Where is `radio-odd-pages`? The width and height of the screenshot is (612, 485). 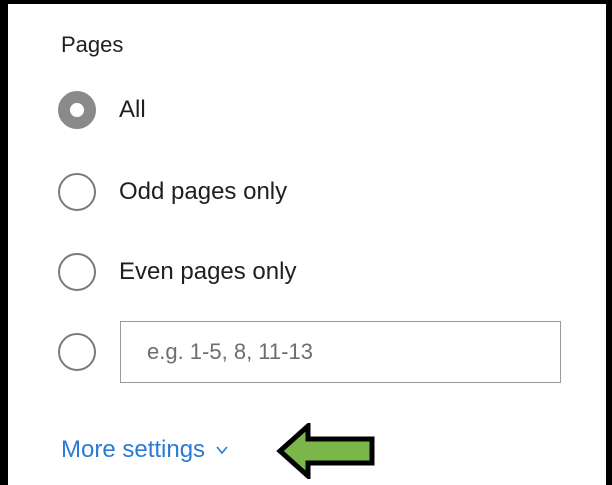
radio-odd-pages is located at coordinates (77, 192).